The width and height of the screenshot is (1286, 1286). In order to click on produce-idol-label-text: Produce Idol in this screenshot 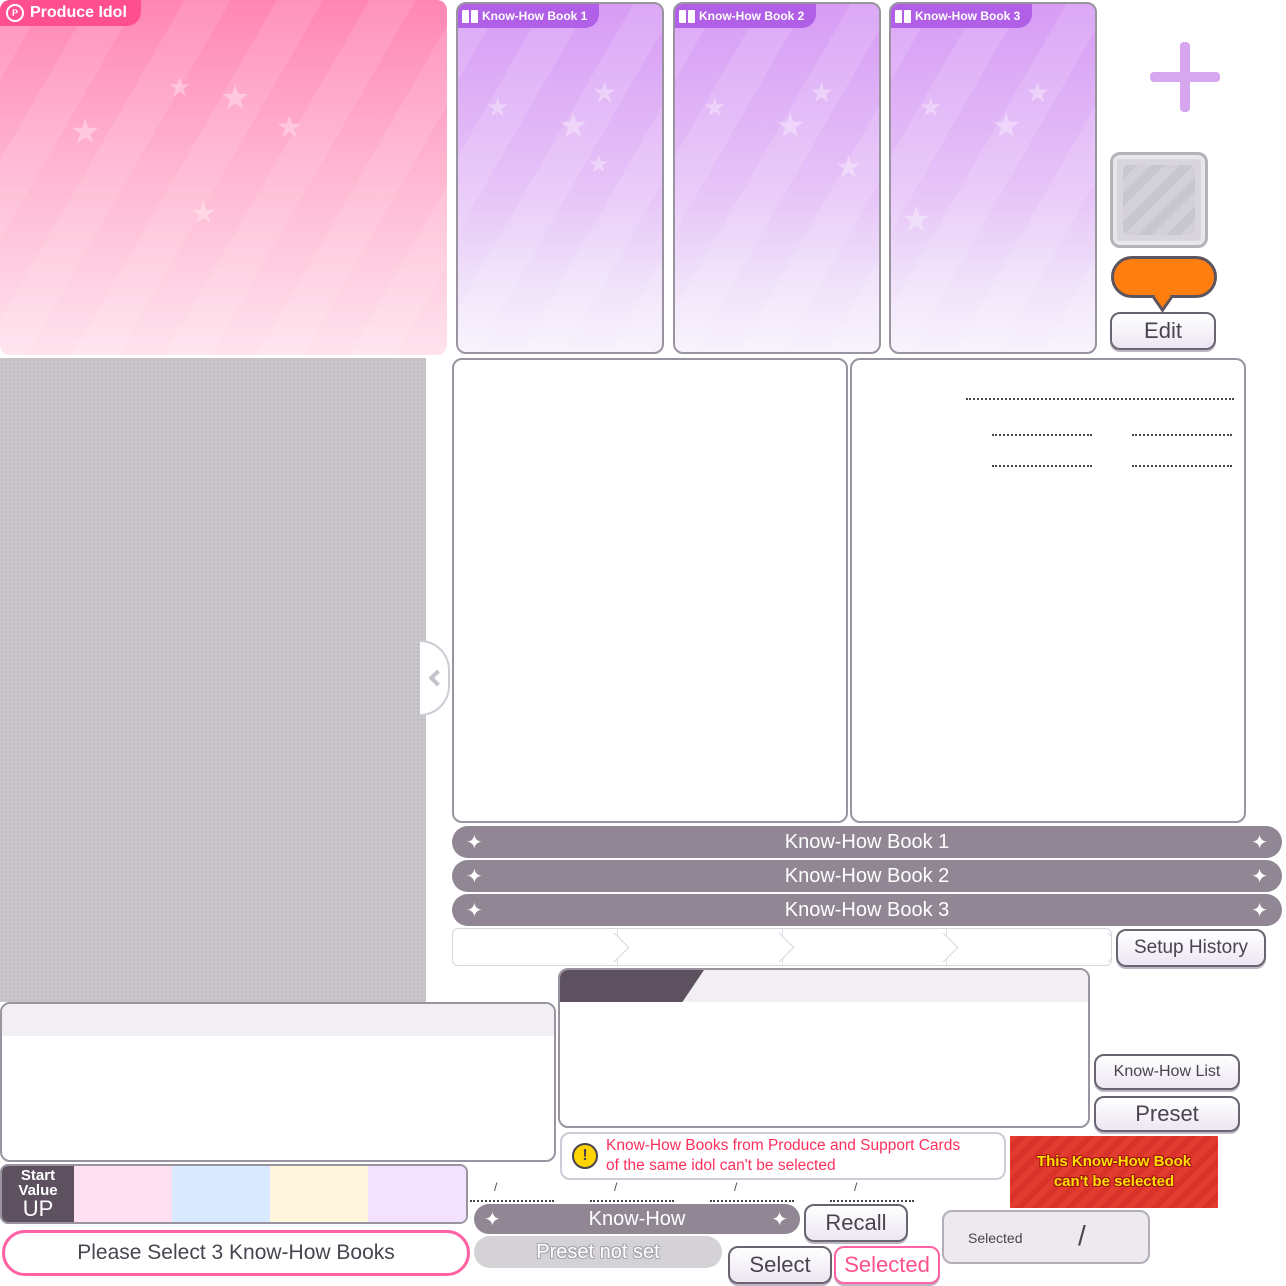, I will do `click(78, 12)`.